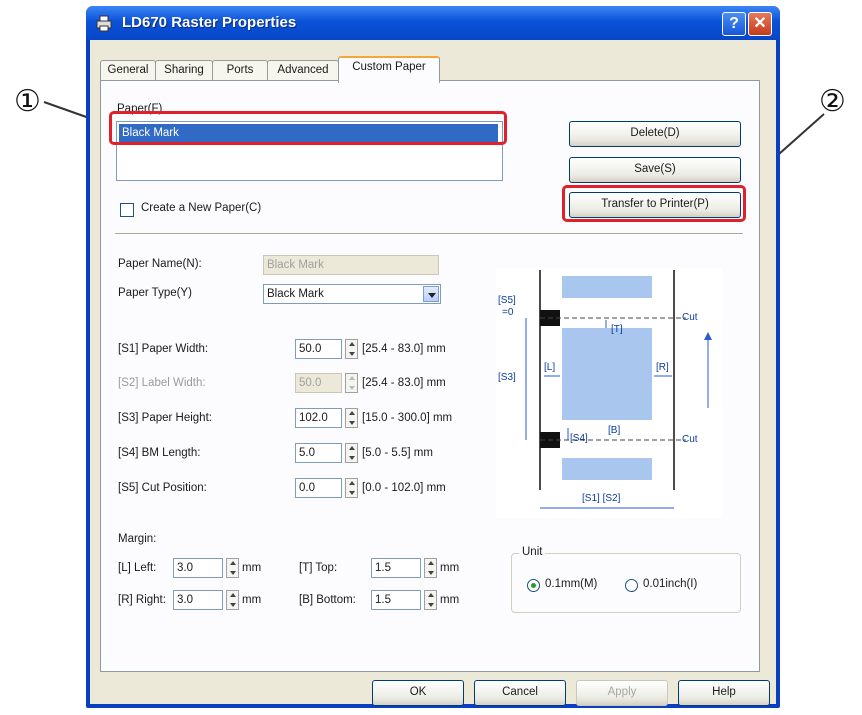 The height and width of the screenshot is (715, 862). I want to click on close-title-button: ✕, so click(760, 24).